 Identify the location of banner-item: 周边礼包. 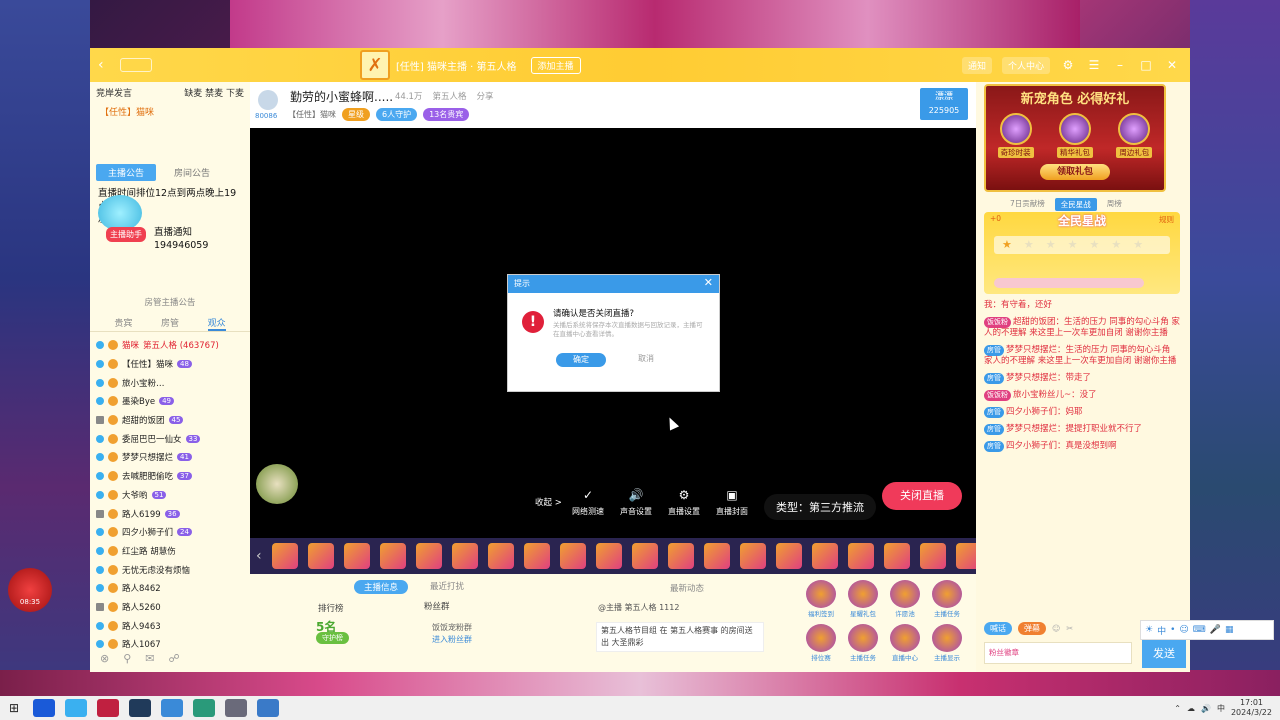
(1134, 135).